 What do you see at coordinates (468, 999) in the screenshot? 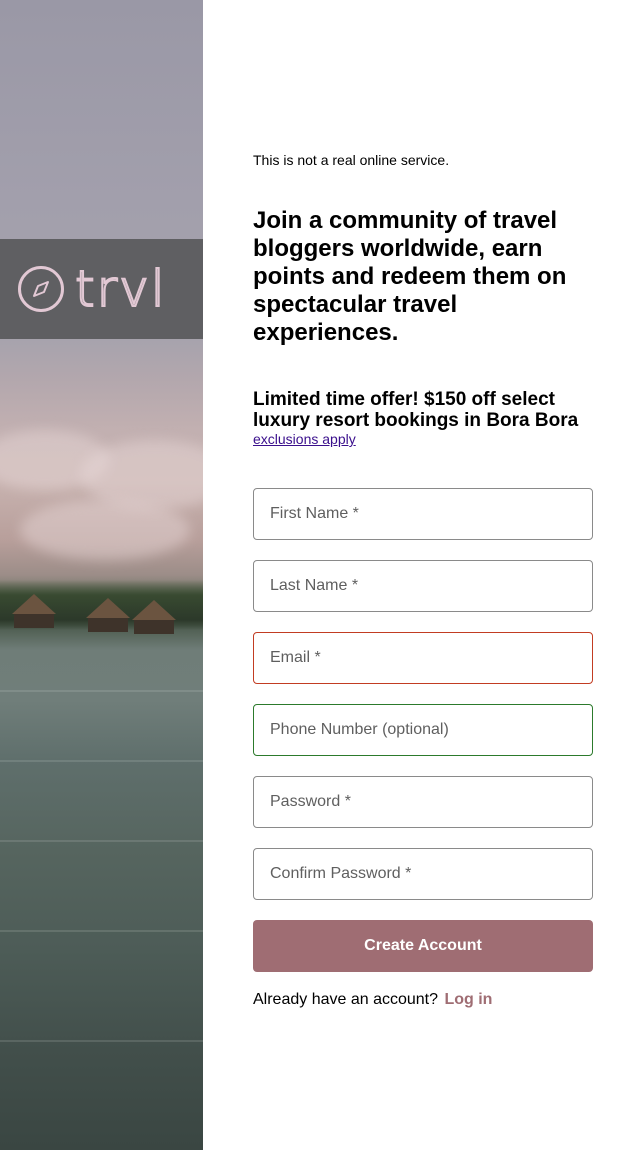
I see `login-link: Log in` at bounding box center [468, 999].